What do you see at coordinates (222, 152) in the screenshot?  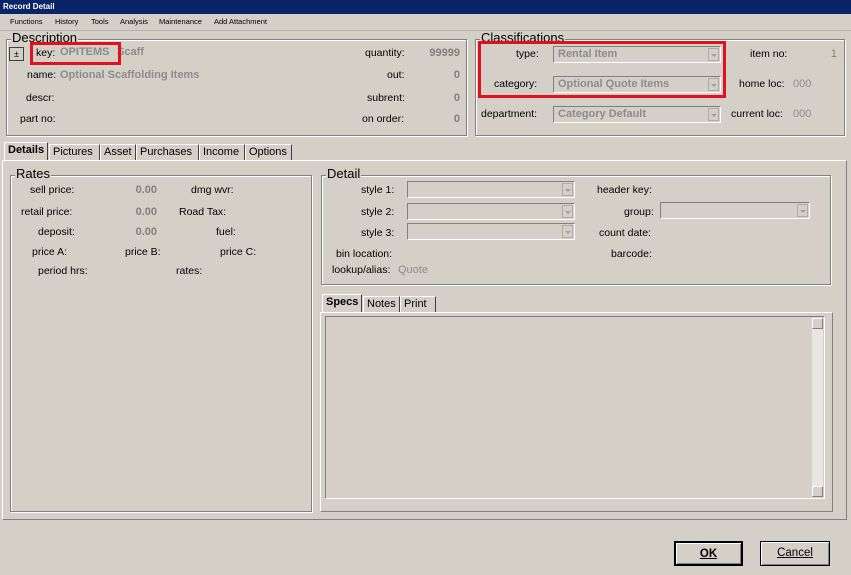 I see `tab-income: Income` at bounding box center [222, 152].